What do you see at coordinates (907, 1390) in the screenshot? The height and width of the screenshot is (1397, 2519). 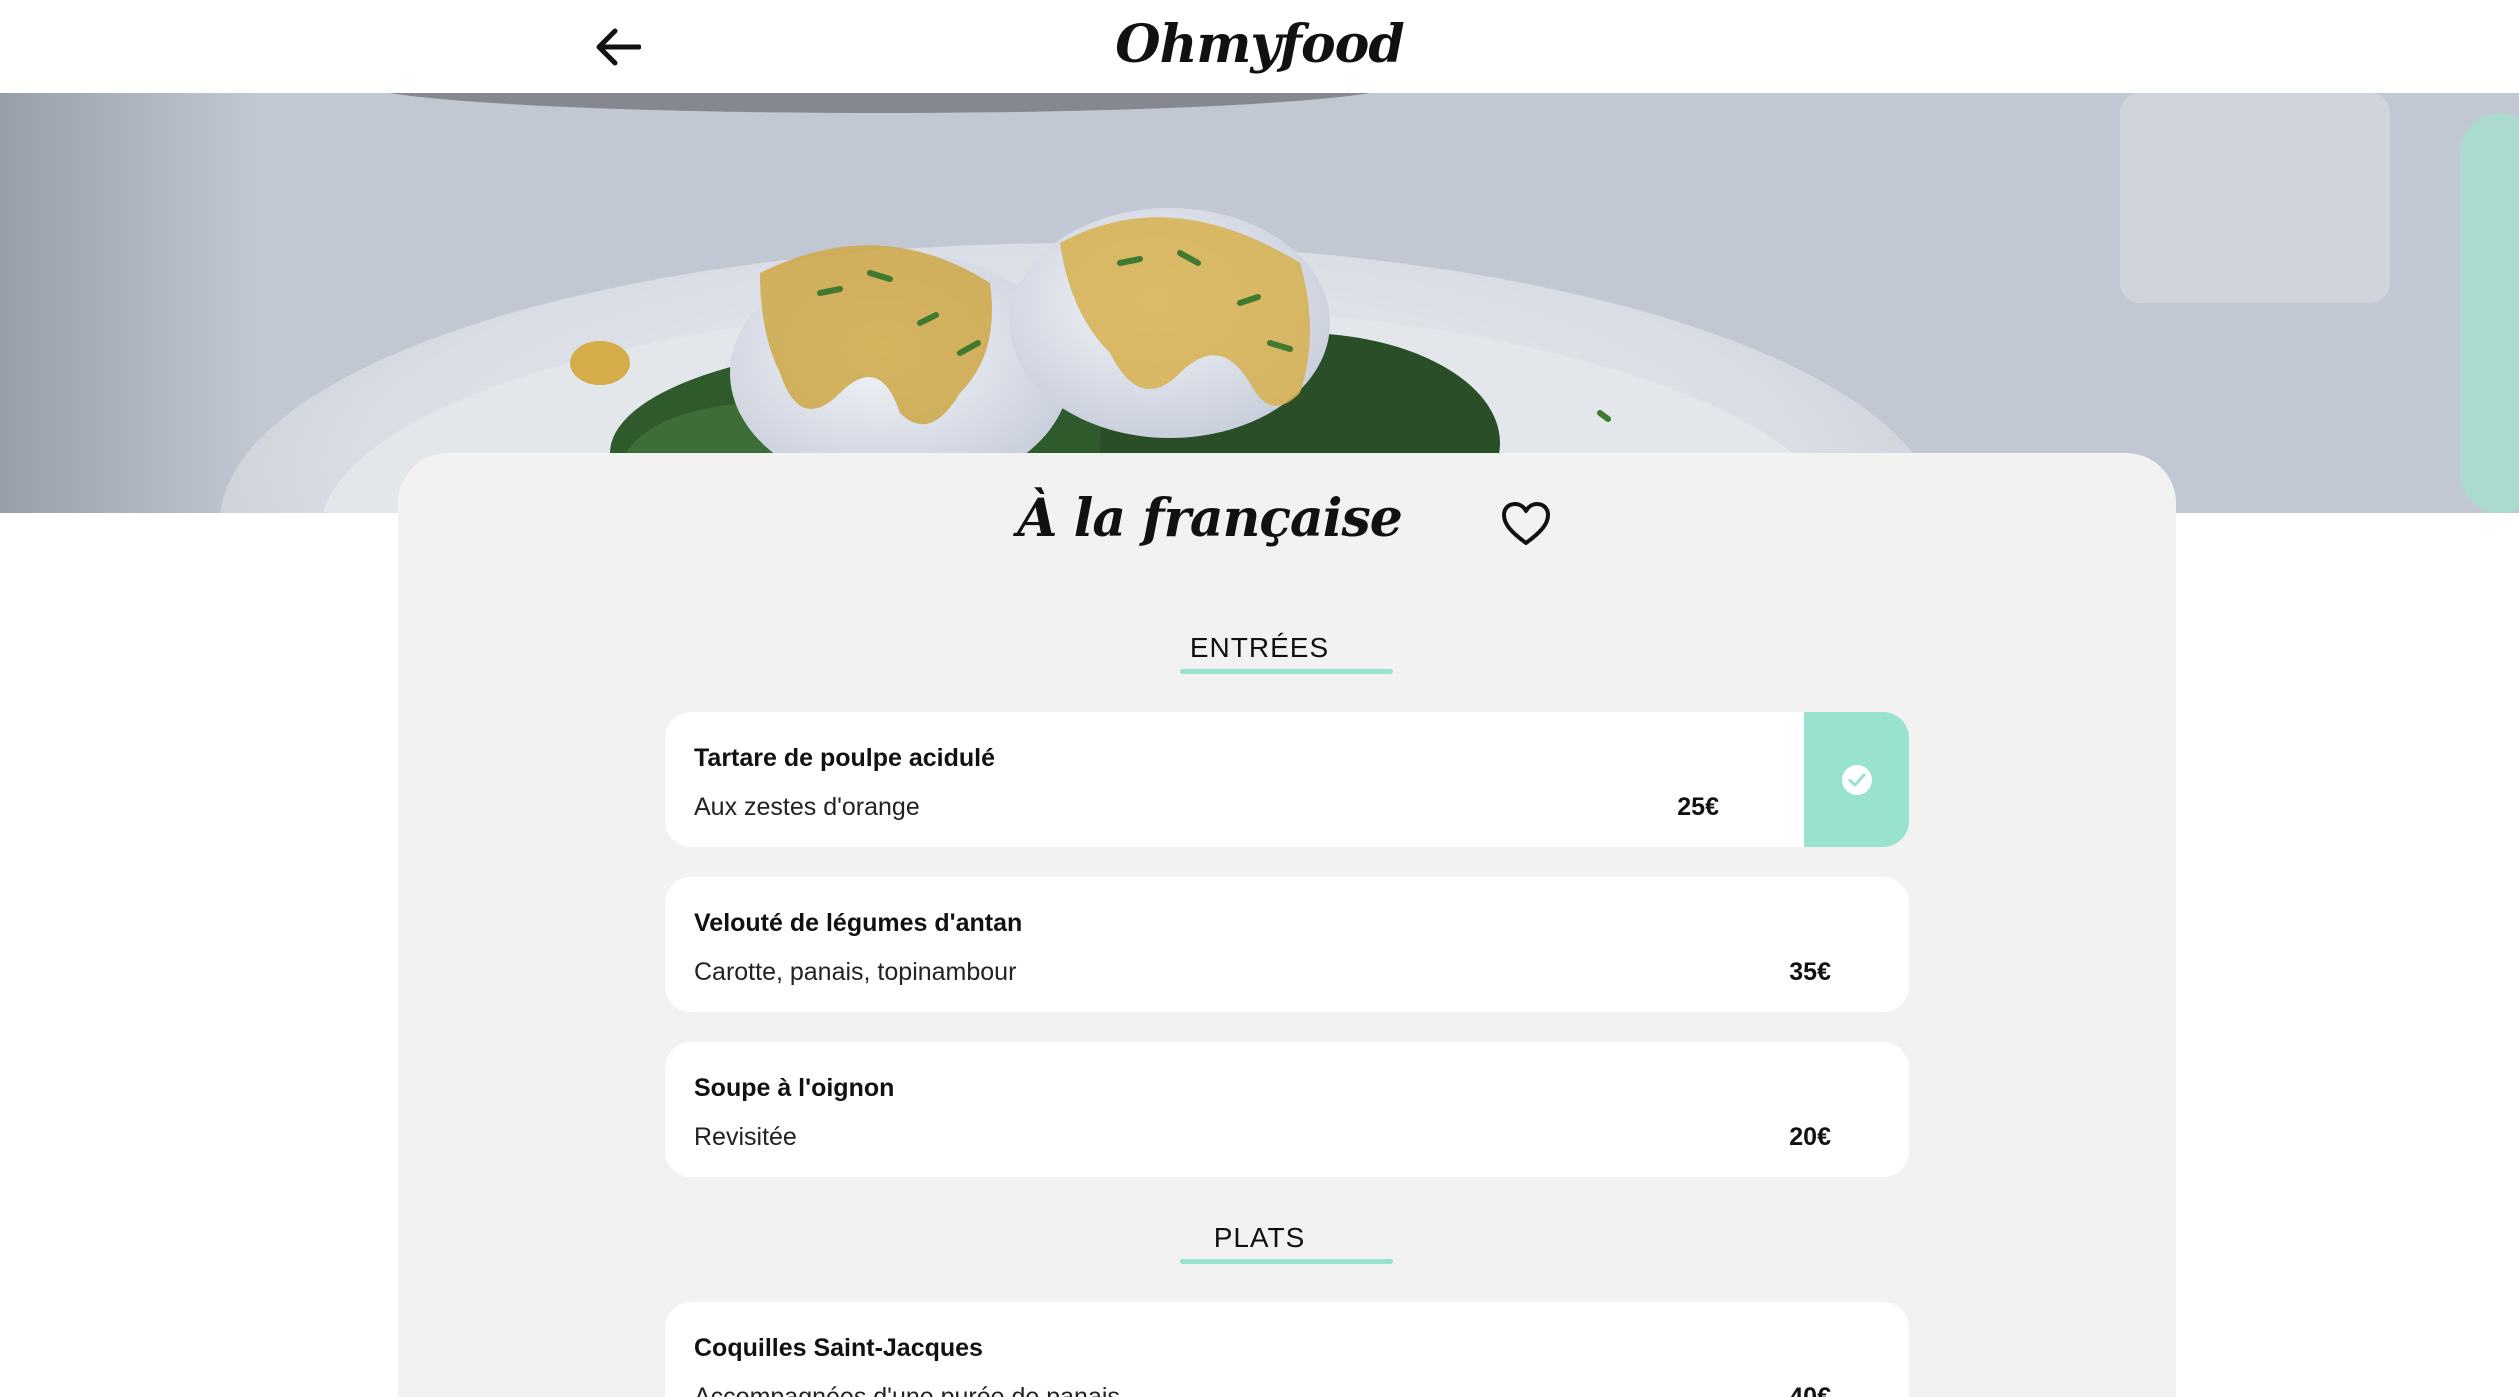 I see `dish-description: Accompagnées d'une purée de panais` at bounding box center [907, 1390].